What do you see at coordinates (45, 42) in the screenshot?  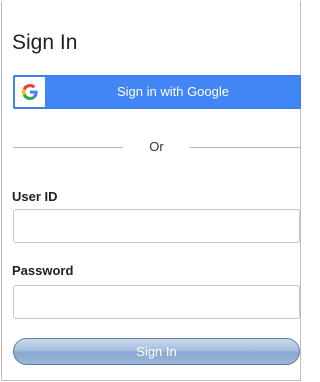 I see `page-title: Sign In` at bounding box center [45, 42].